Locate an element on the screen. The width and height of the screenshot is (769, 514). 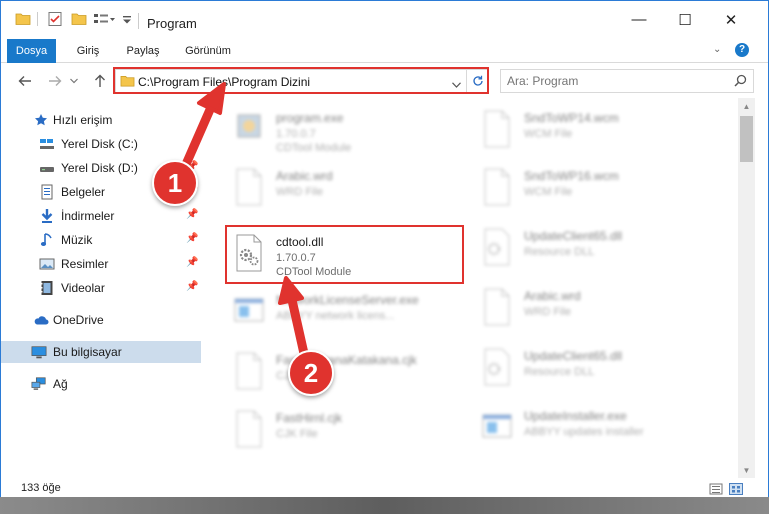
file-type: WCM File is located at coordinates (548, 192).